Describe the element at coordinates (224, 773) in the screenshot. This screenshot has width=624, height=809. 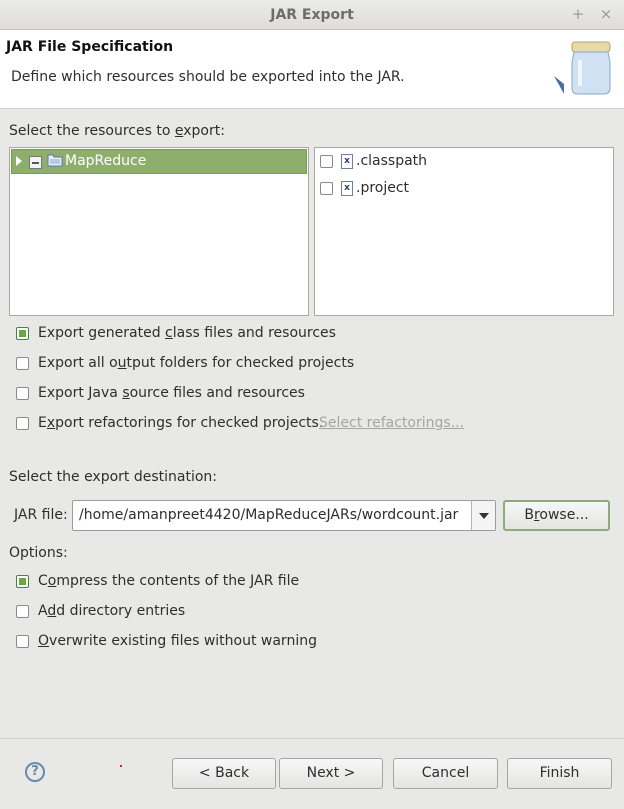
I see `back-button: < Back` at that location.